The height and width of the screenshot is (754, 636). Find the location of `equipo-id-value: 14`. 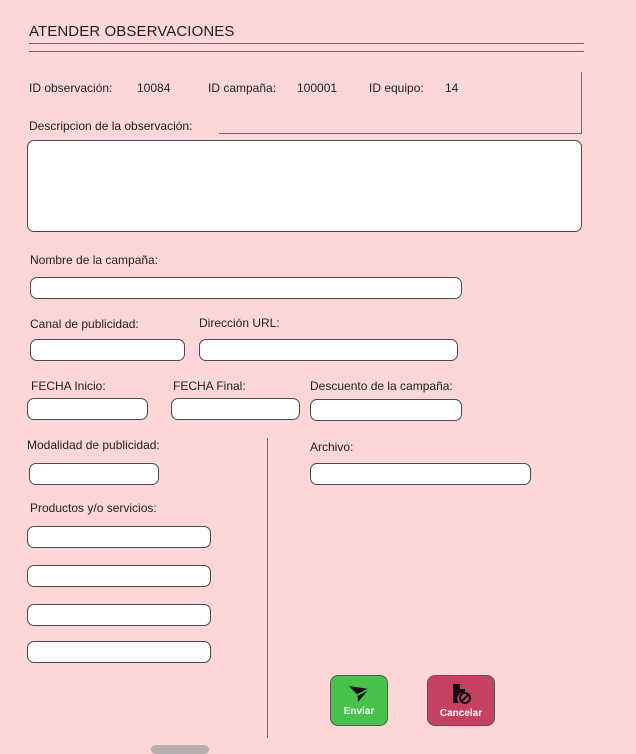

equipo-id-value: 14 is located at coordinates (452, 88).